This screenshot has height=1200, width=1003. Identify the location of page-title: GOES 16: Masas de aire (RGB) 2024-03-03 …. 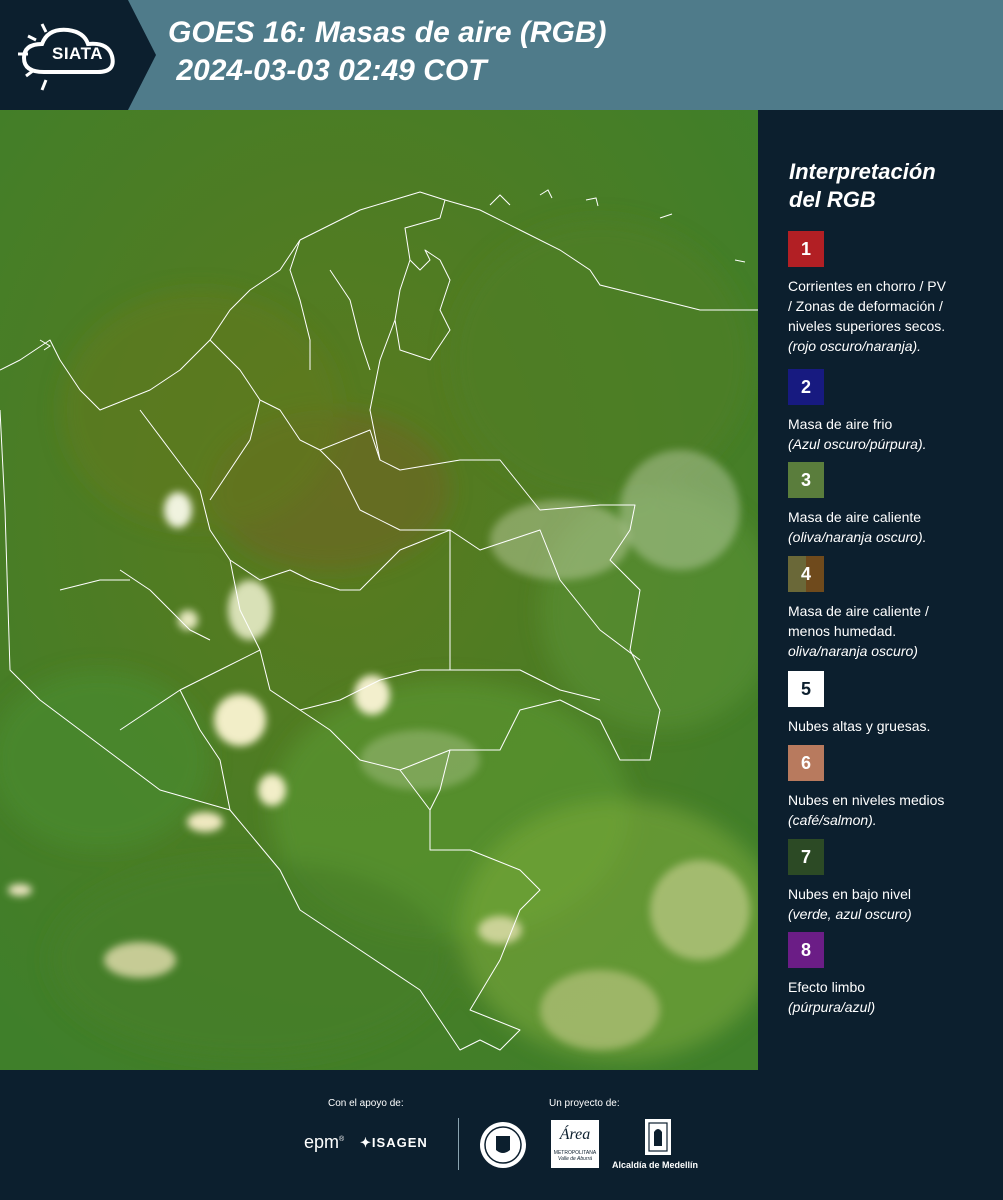
(387, 52).